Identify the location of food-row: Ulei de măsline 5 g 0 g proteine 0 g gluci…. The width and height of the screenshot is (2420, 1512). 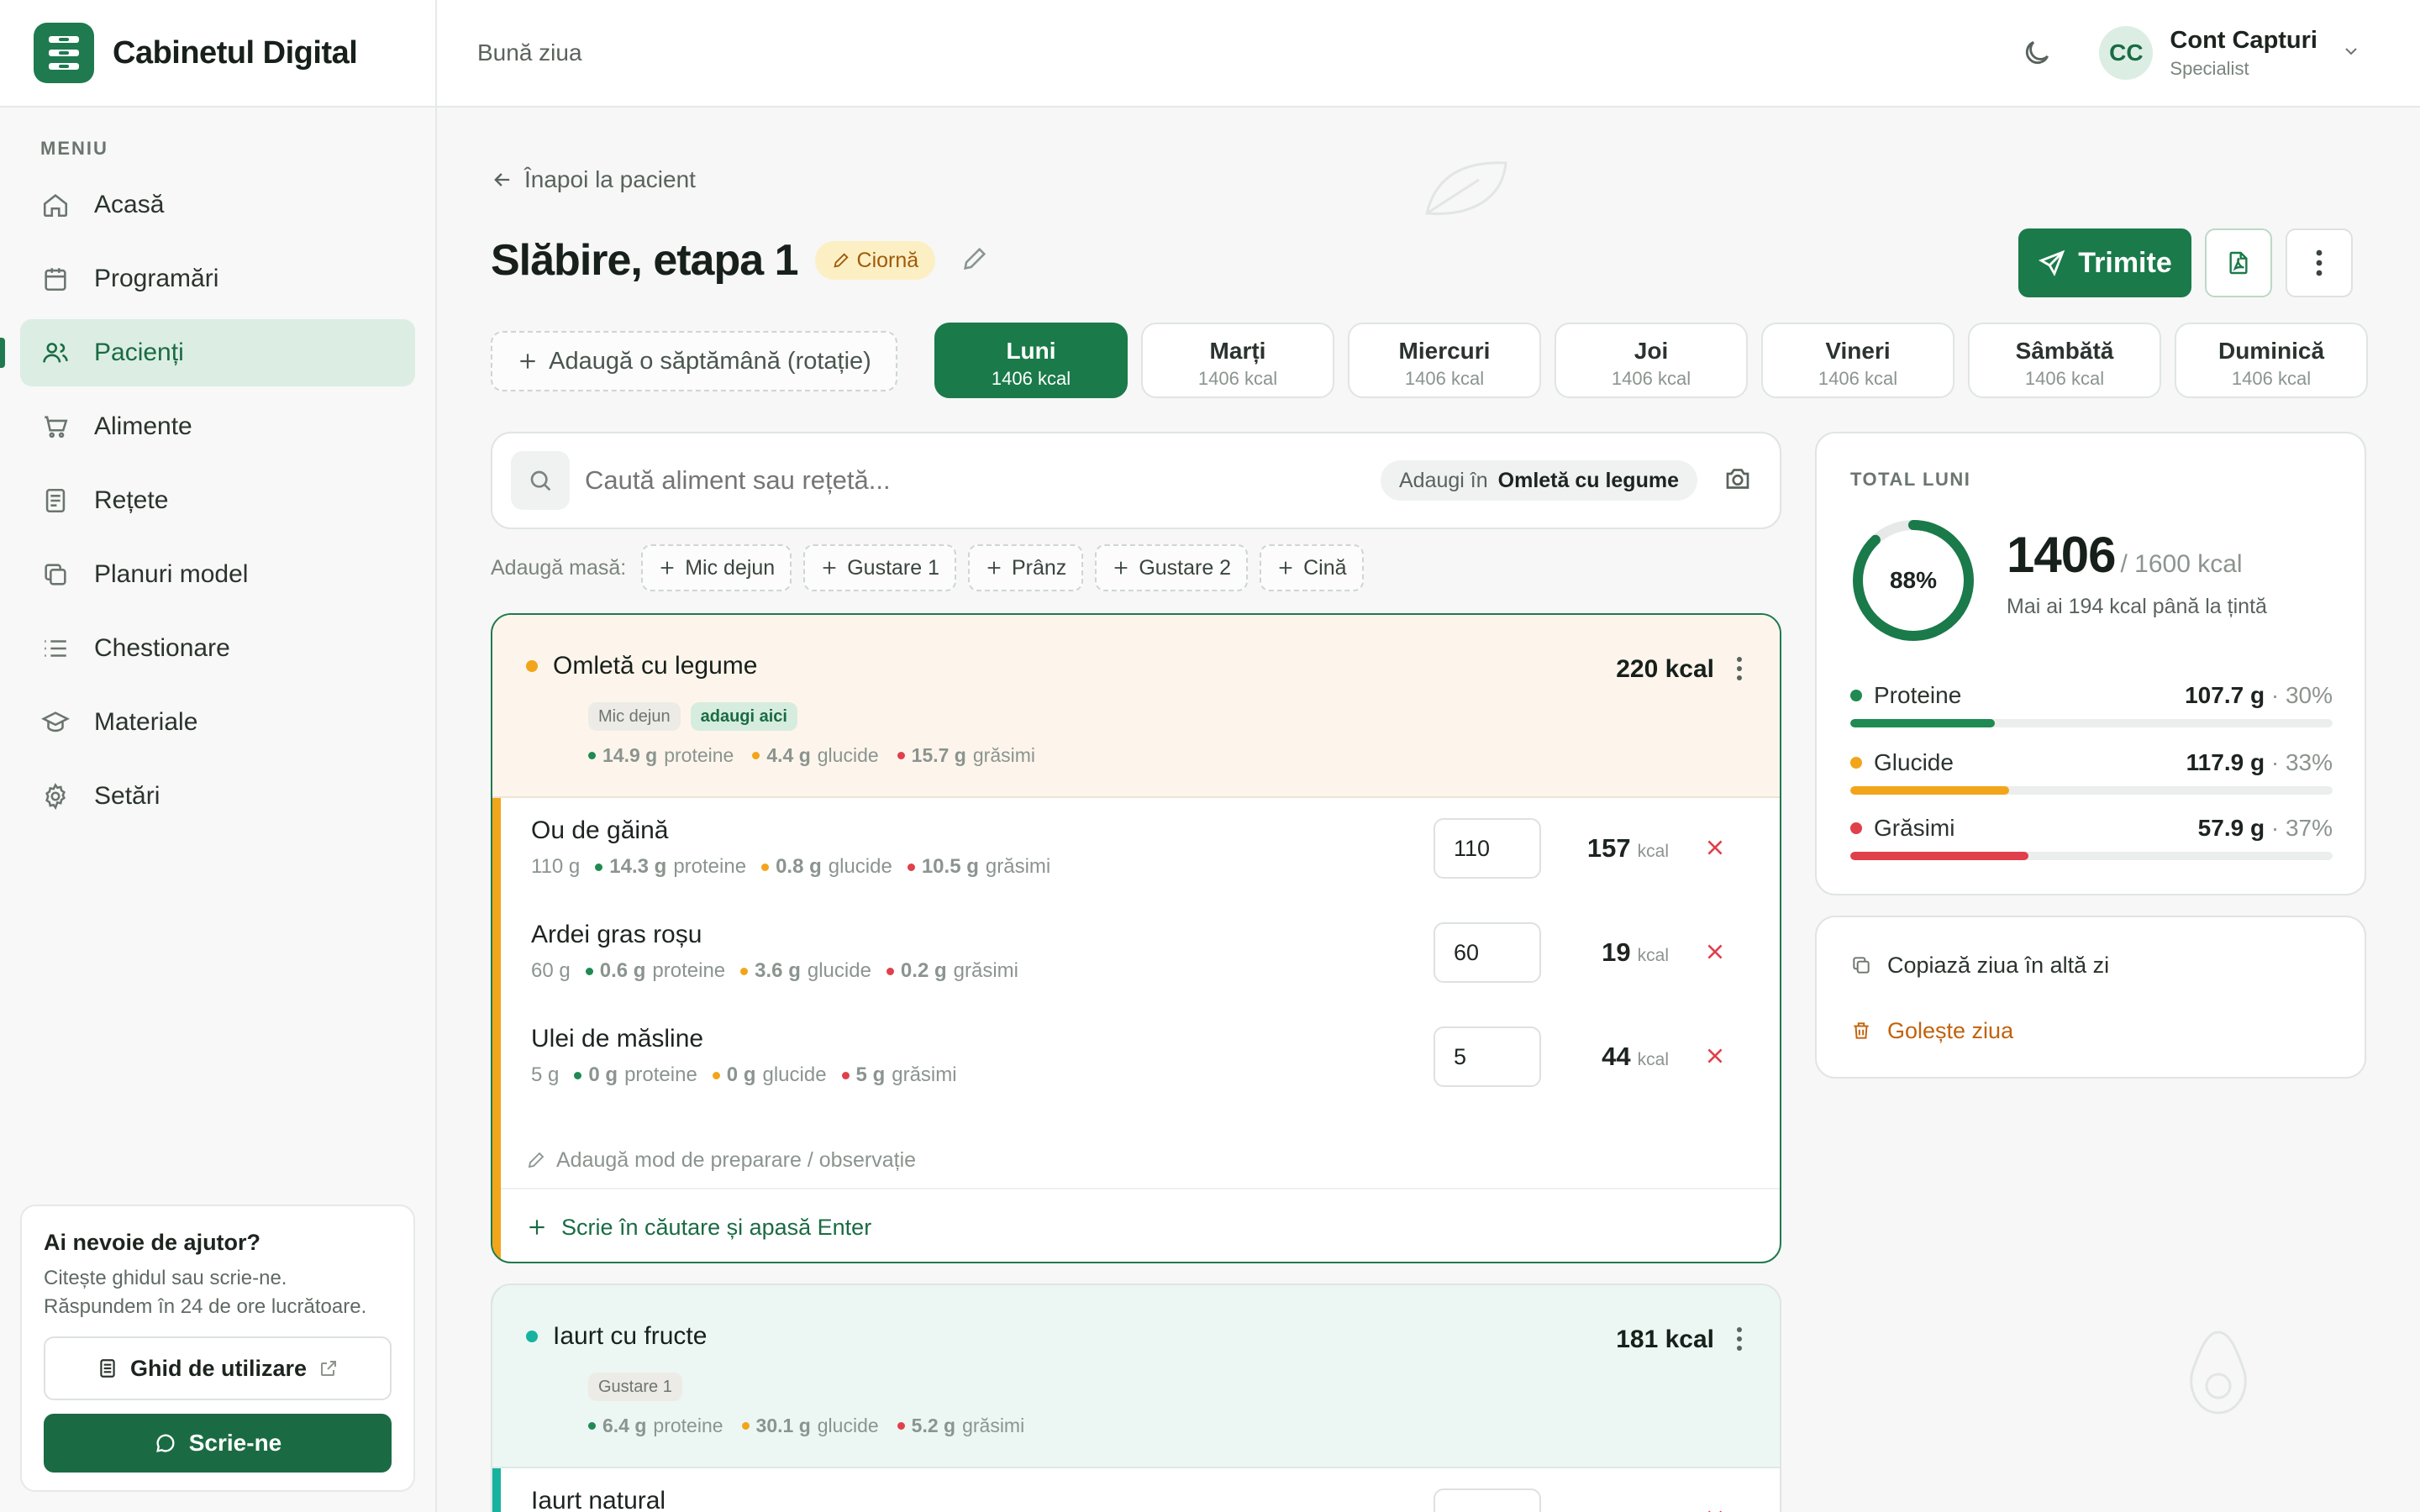
(1136, 1058).